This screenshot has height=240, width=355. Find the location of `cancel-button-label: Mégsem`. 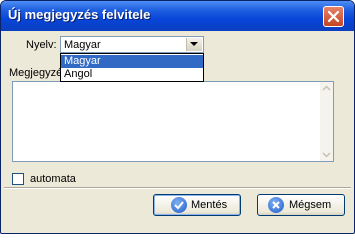

cancel-button-label: Mégsem is located at coordinates (310, 205).